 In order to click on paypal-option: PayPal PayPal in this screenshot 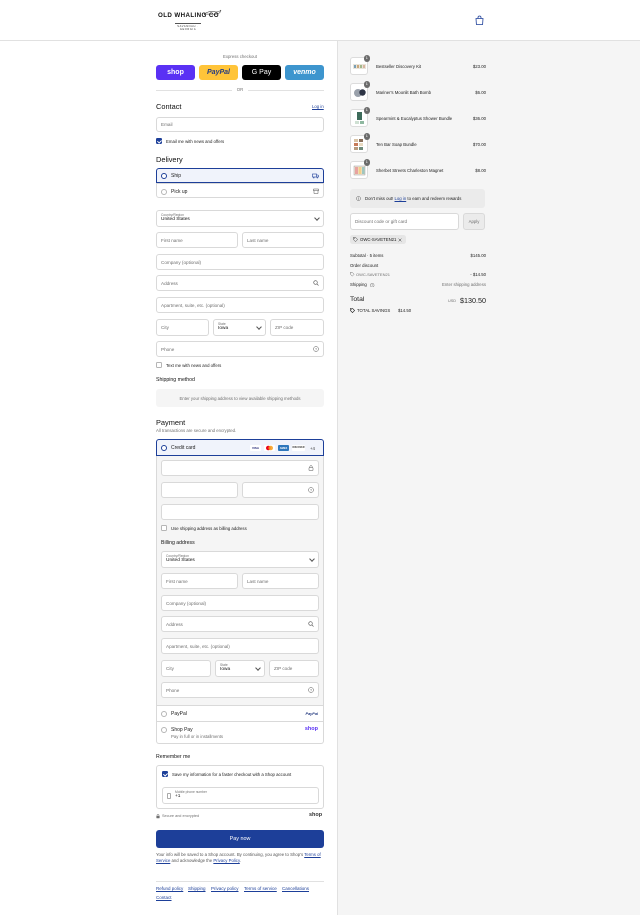, I will do `click(240, 714)`.